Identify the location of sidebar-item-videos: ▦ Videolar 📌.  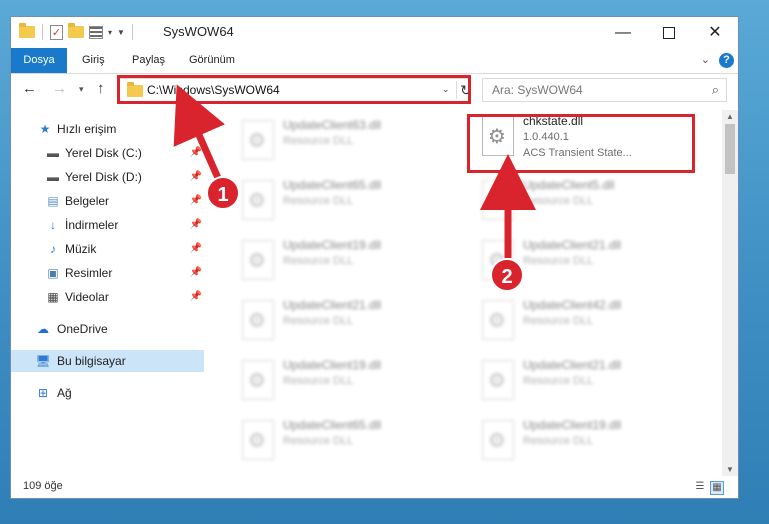
(107, 297).